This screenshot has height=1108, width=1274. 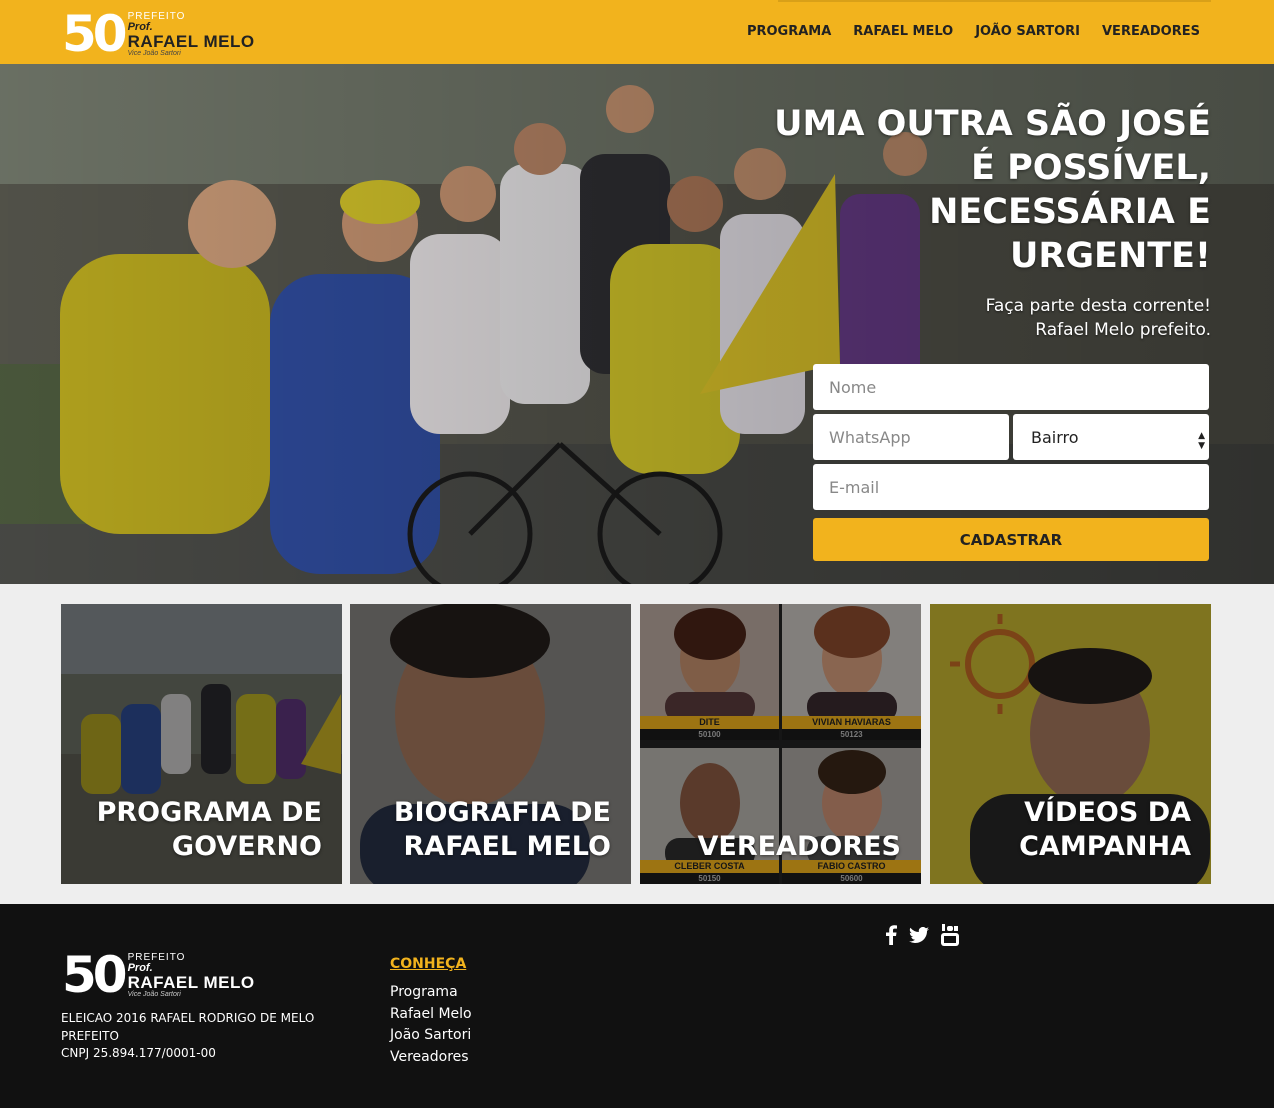 I want to click on subtitle-line-2: Rafael Melo prefeito., so click(x=1123, y=330).